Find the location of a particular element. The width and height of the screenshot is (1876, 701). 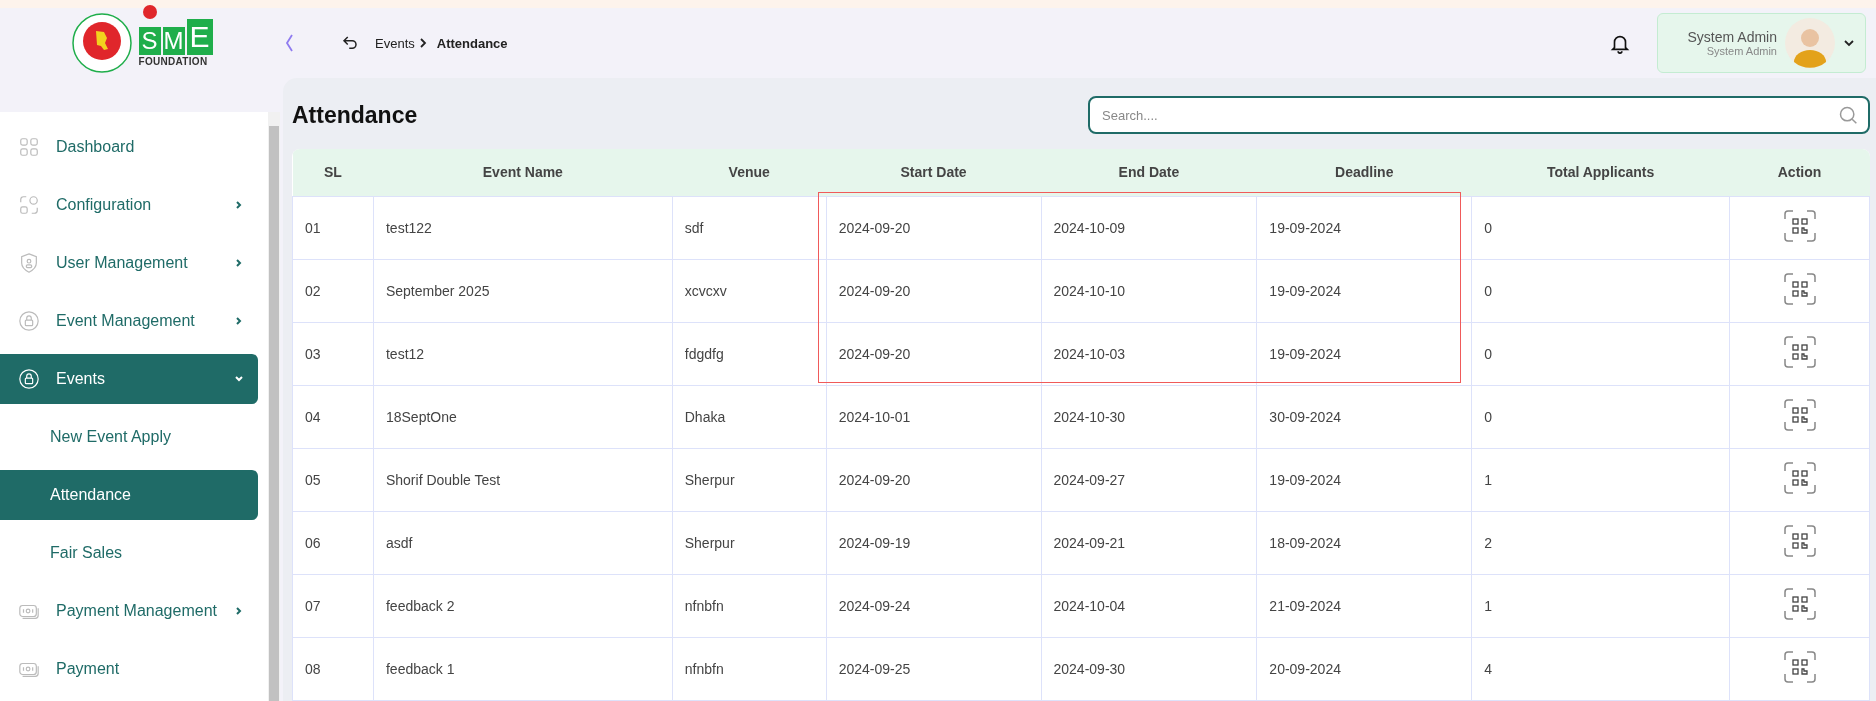

table-cell: 2 is located at coordinates (1600, 543).